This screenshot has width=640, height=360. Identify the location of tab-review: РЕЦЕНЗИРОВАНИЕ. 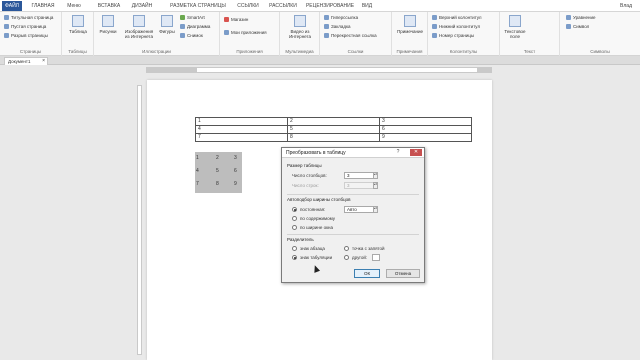
(330, 6).